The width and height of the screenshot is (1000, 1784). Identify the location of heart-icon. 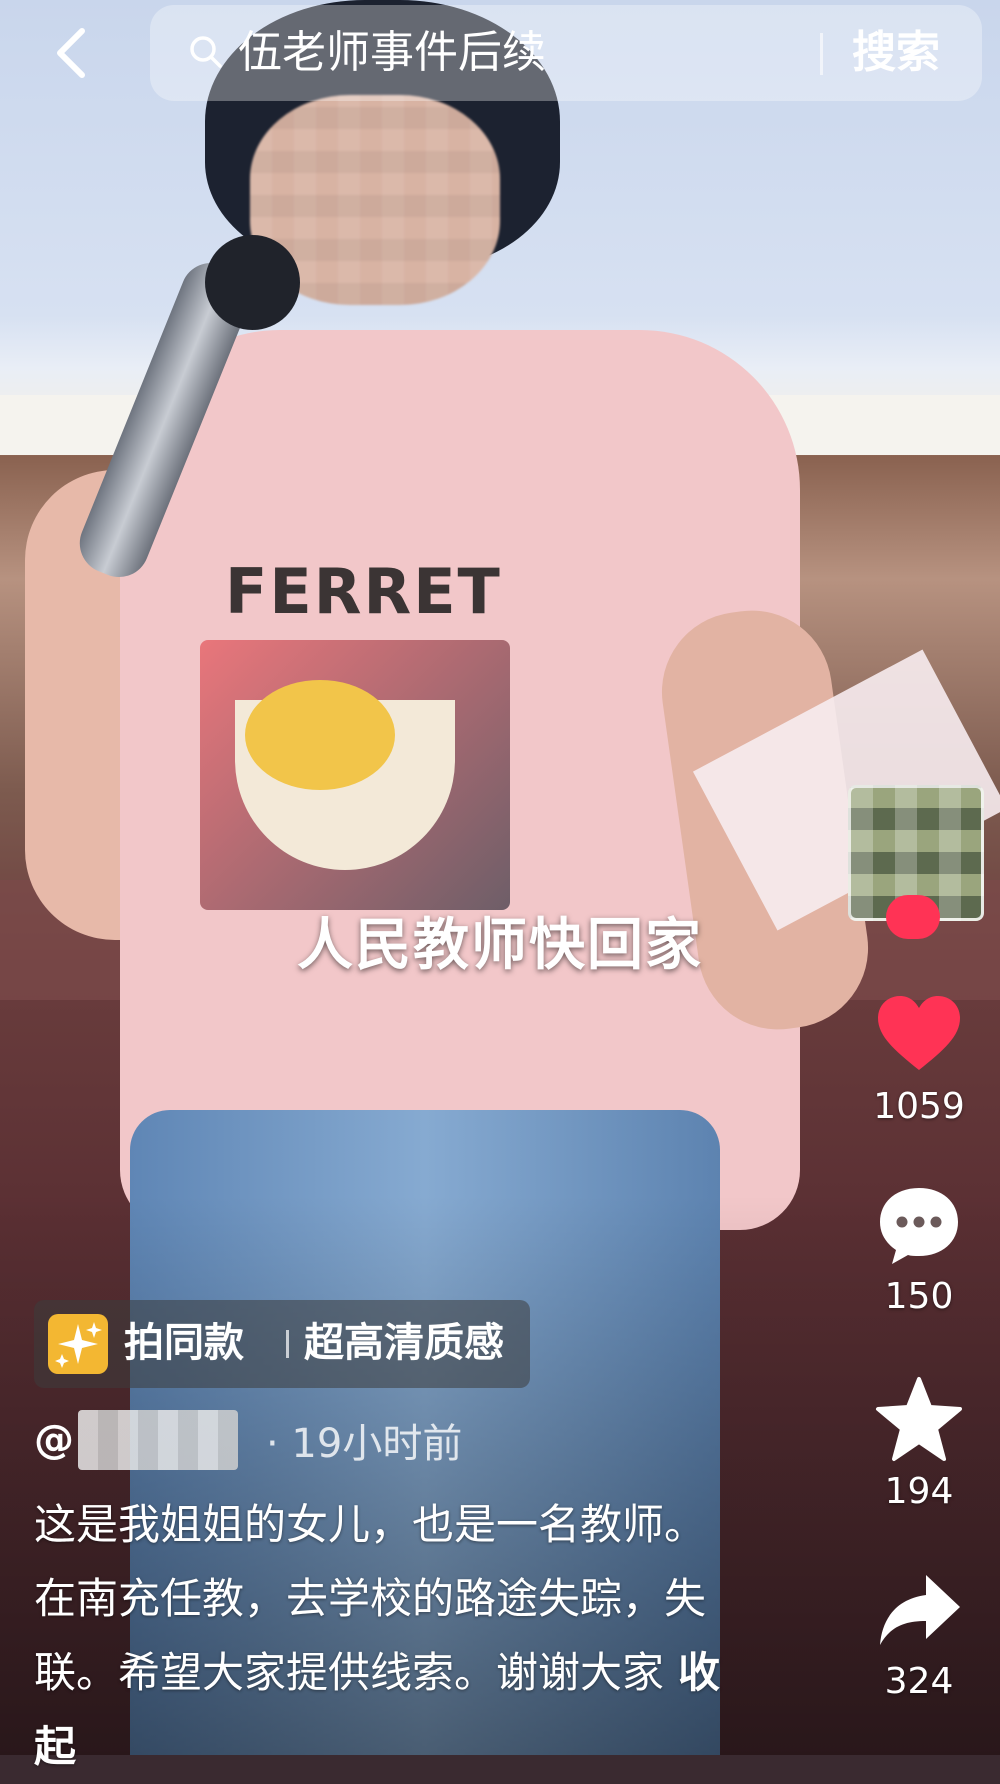
(919, 1033).